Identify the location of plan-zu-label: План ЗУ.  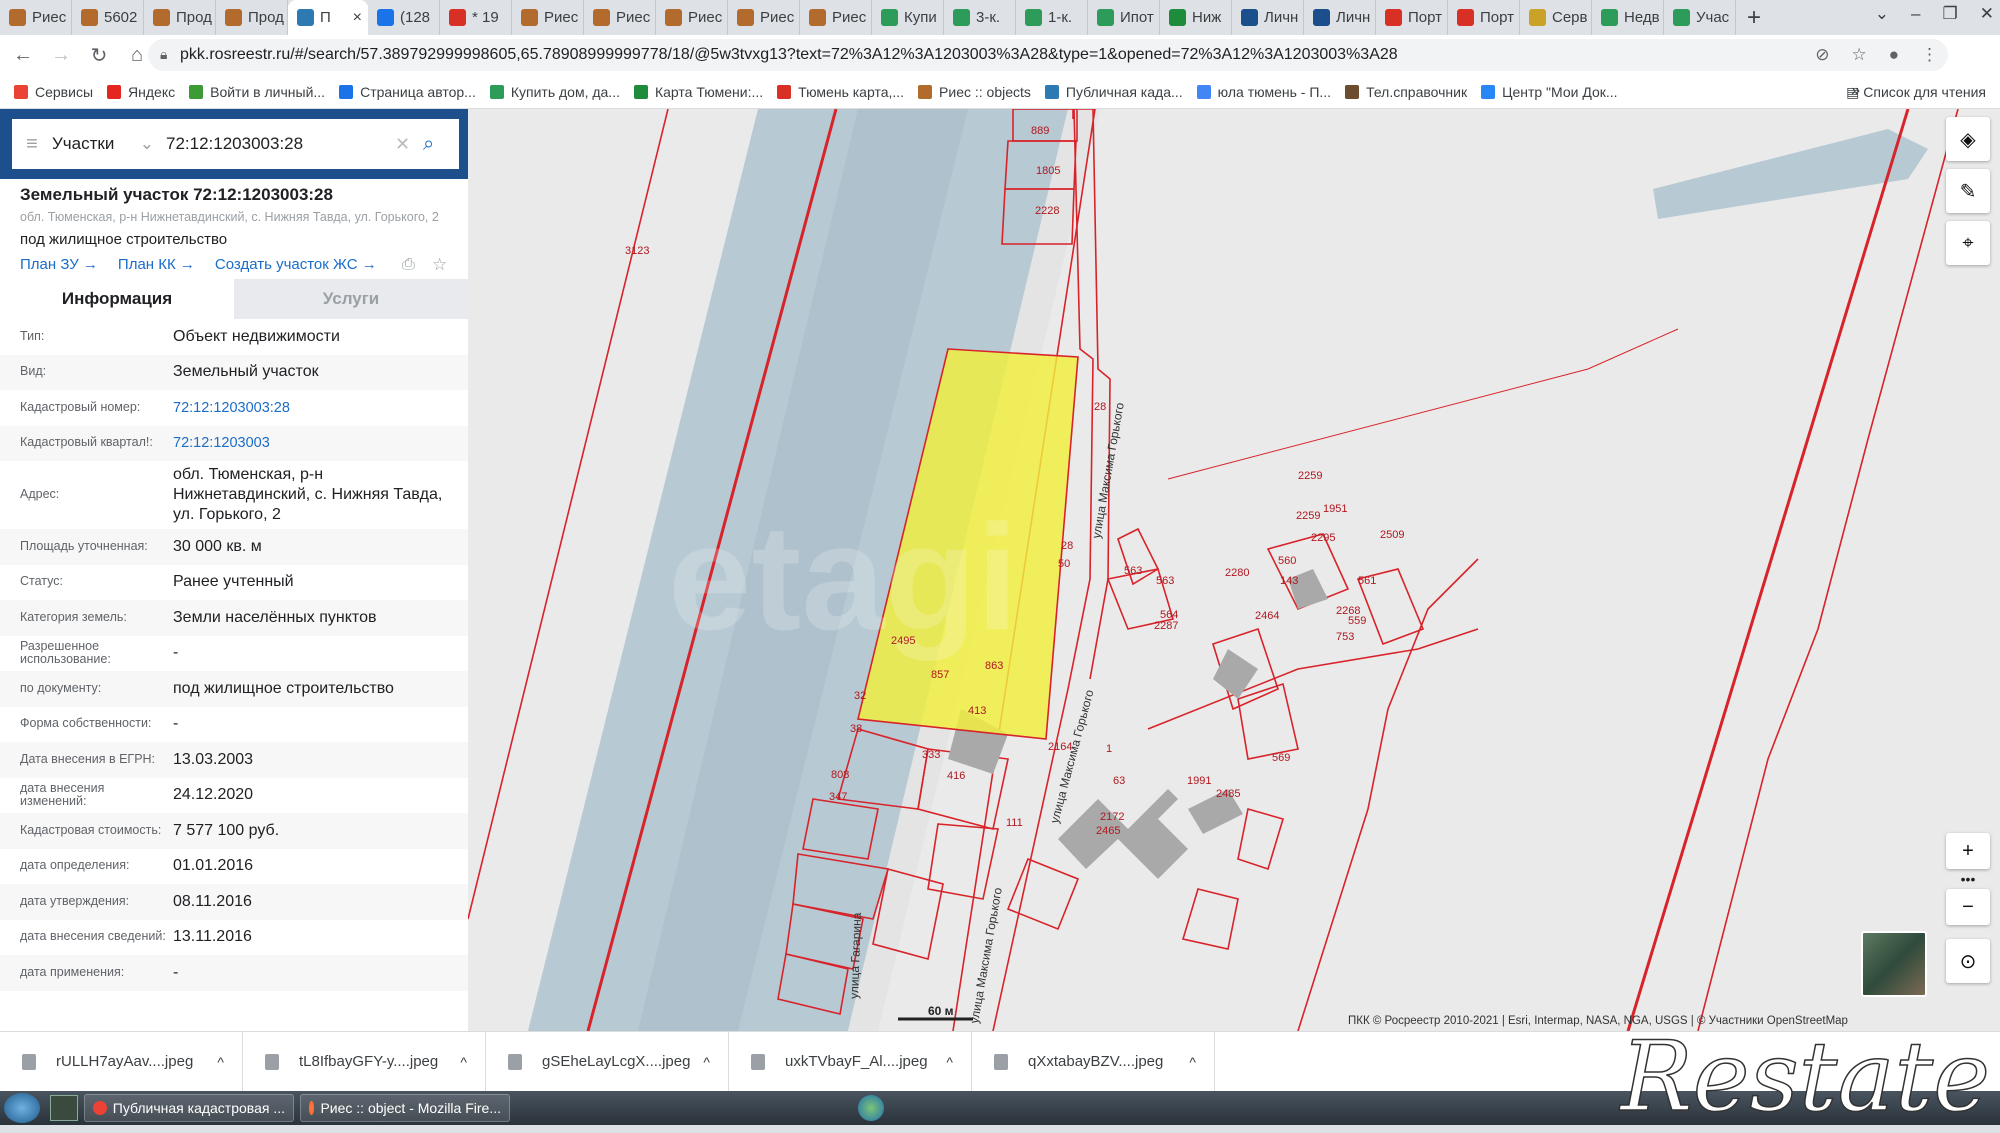
(49, 264).